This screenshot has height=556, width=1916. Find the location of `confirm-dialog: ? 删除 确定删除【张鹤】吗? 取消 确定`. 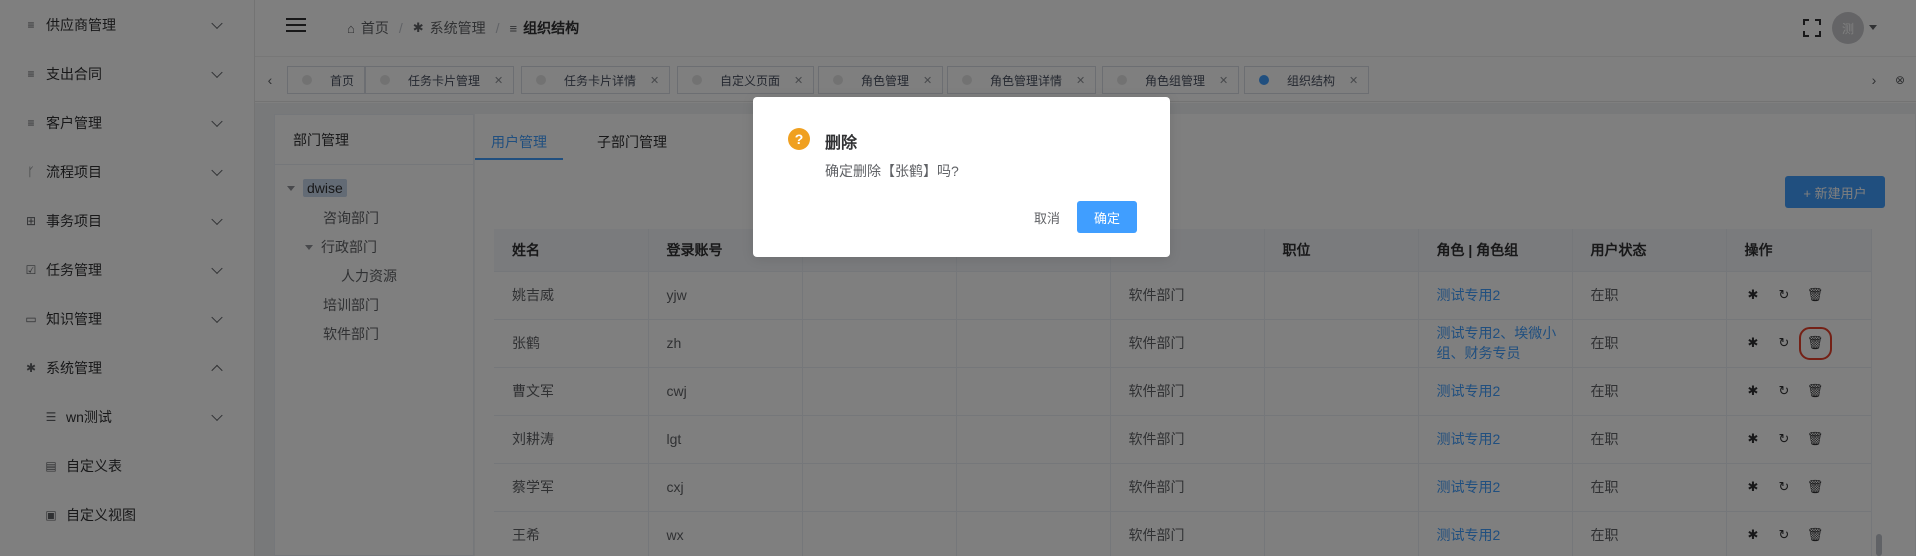

confirm-dialog: ? 删除 确定删除【张鹤】吗? 取消 确定 is located at coordinates (961, 177).